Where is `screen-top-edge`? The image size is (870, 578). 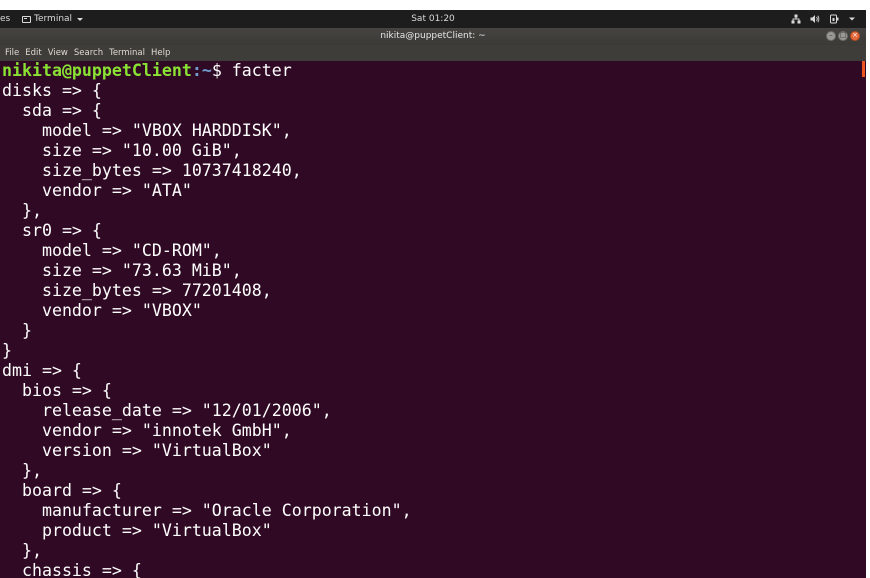
screen-top-edge is located at coordinates (435, 5).